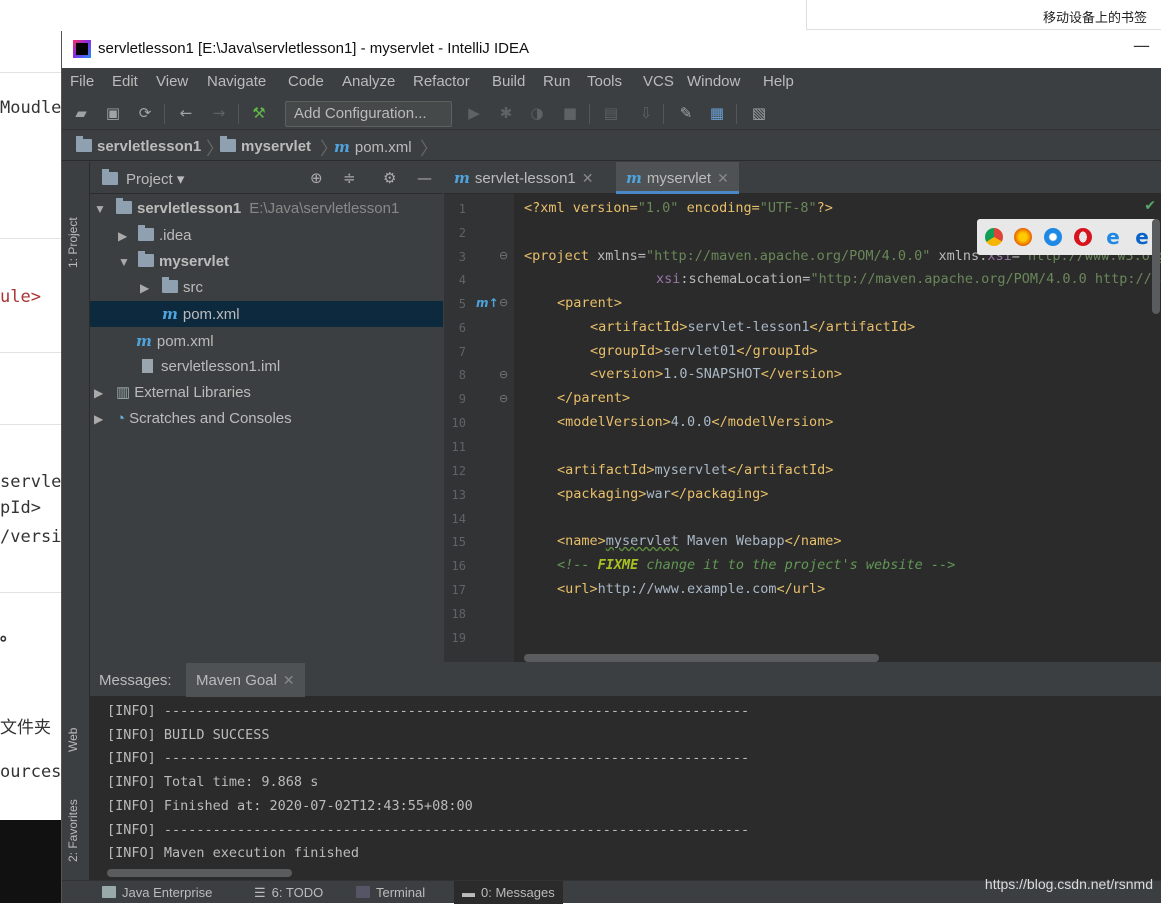  What do you see at coordinates (373, 147) in the screenshot?
I see `breadcrumb-file: m pom.xml` at bounding box center [373, 147].